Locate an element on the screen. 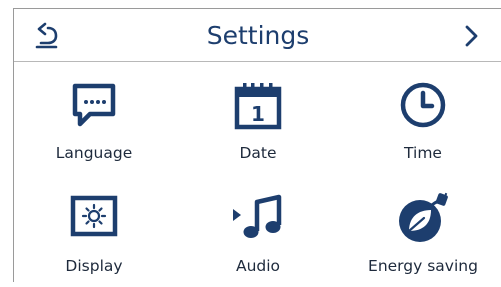 The image size is (501, 287). clock-icon is located at coordinates (423, 105).